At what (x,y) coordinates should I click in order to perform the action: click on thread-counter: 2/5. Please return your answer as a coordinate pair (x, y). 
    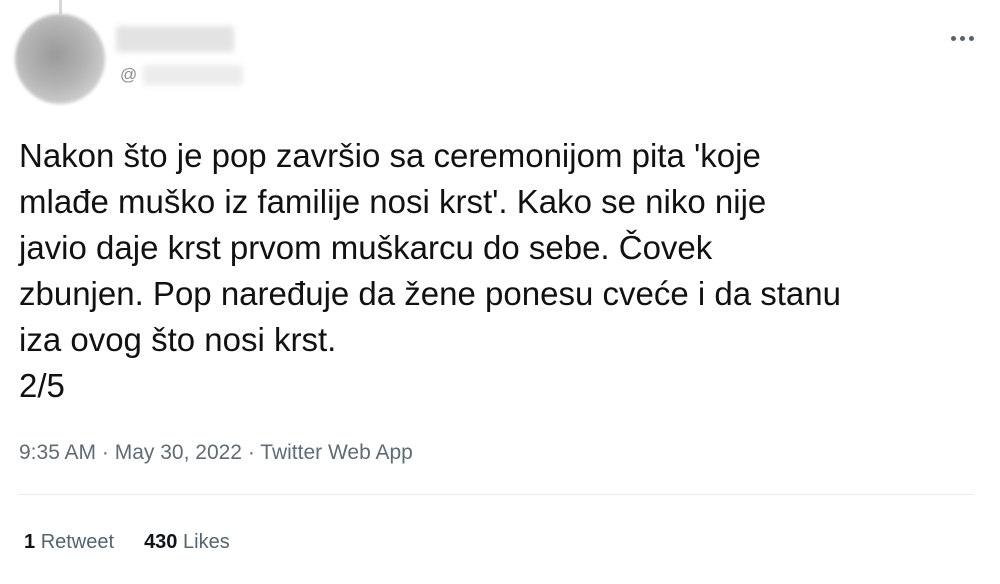
    Looking at the image, I should click on (42, 385).